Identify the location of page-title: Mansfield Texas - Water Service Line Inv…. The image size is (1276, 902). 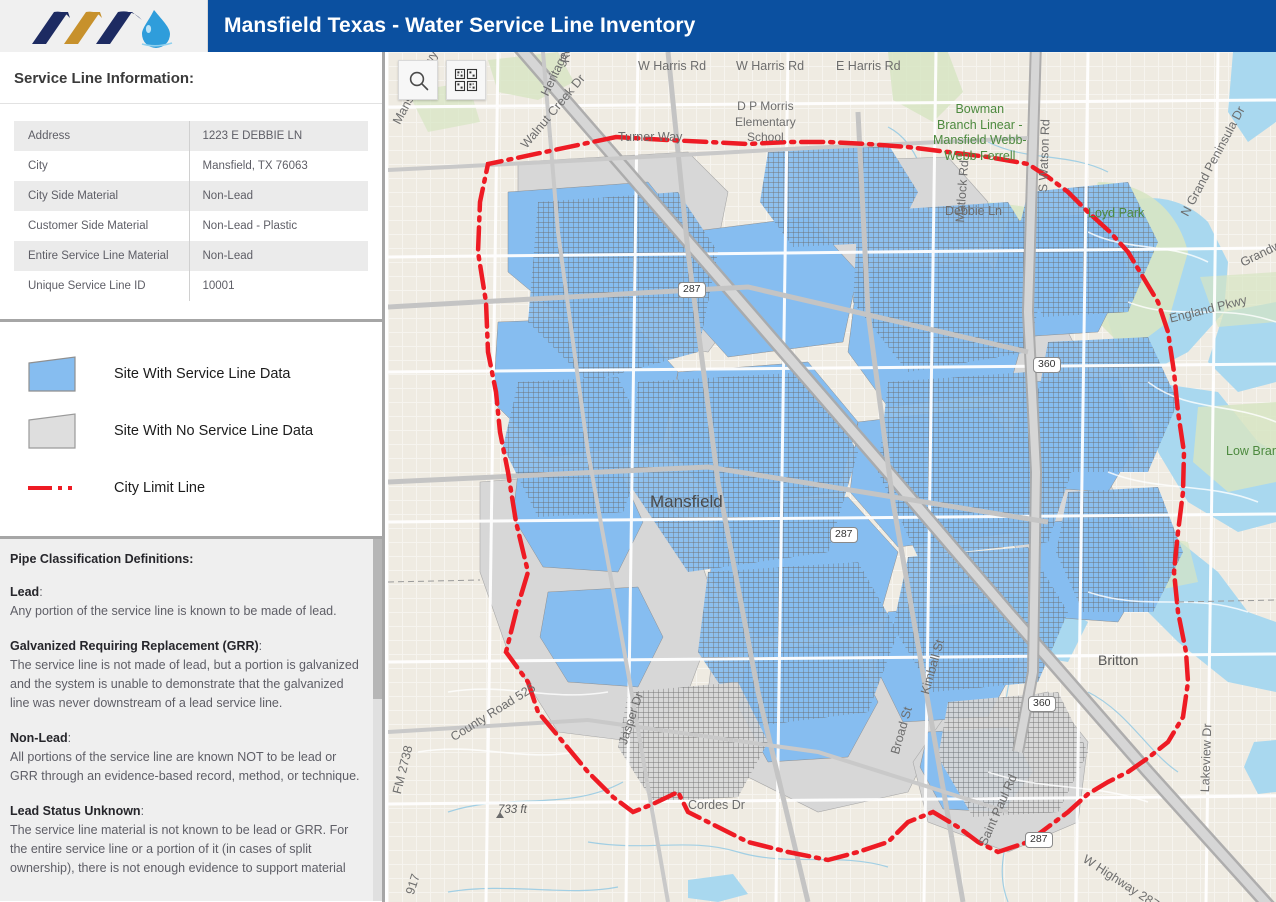
(460, 25).